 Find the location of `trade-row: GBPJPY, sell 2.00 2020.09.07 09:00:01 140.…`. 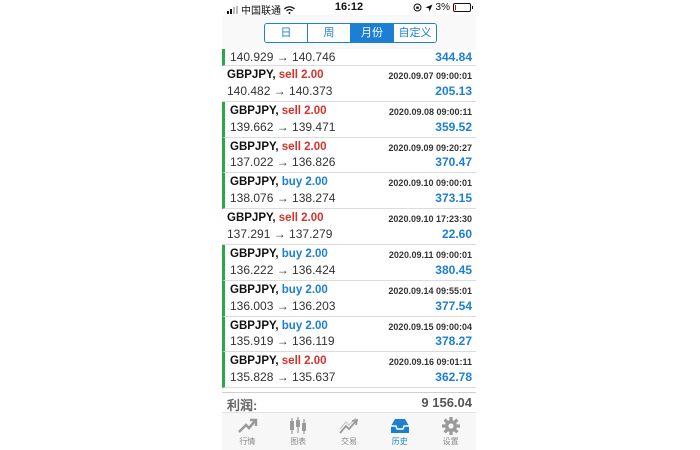

trade-row: GBPJPY, sell 2.00 2020.09.07 09:00:01 140.… is located at coordinates (349, 84).